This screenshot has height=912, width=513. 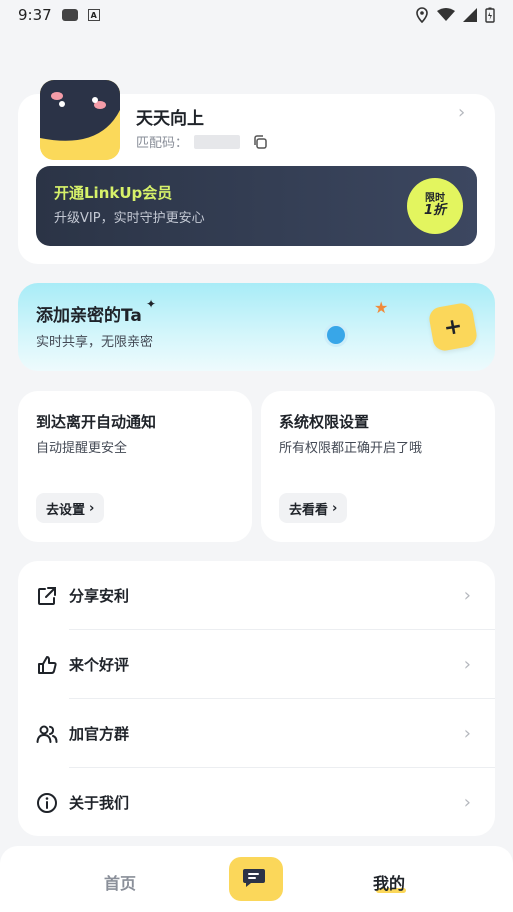 What do you see at coordinates (336, 335) in the screenshot?
I see `location-pin-icon` at bounding box center [336, 335].